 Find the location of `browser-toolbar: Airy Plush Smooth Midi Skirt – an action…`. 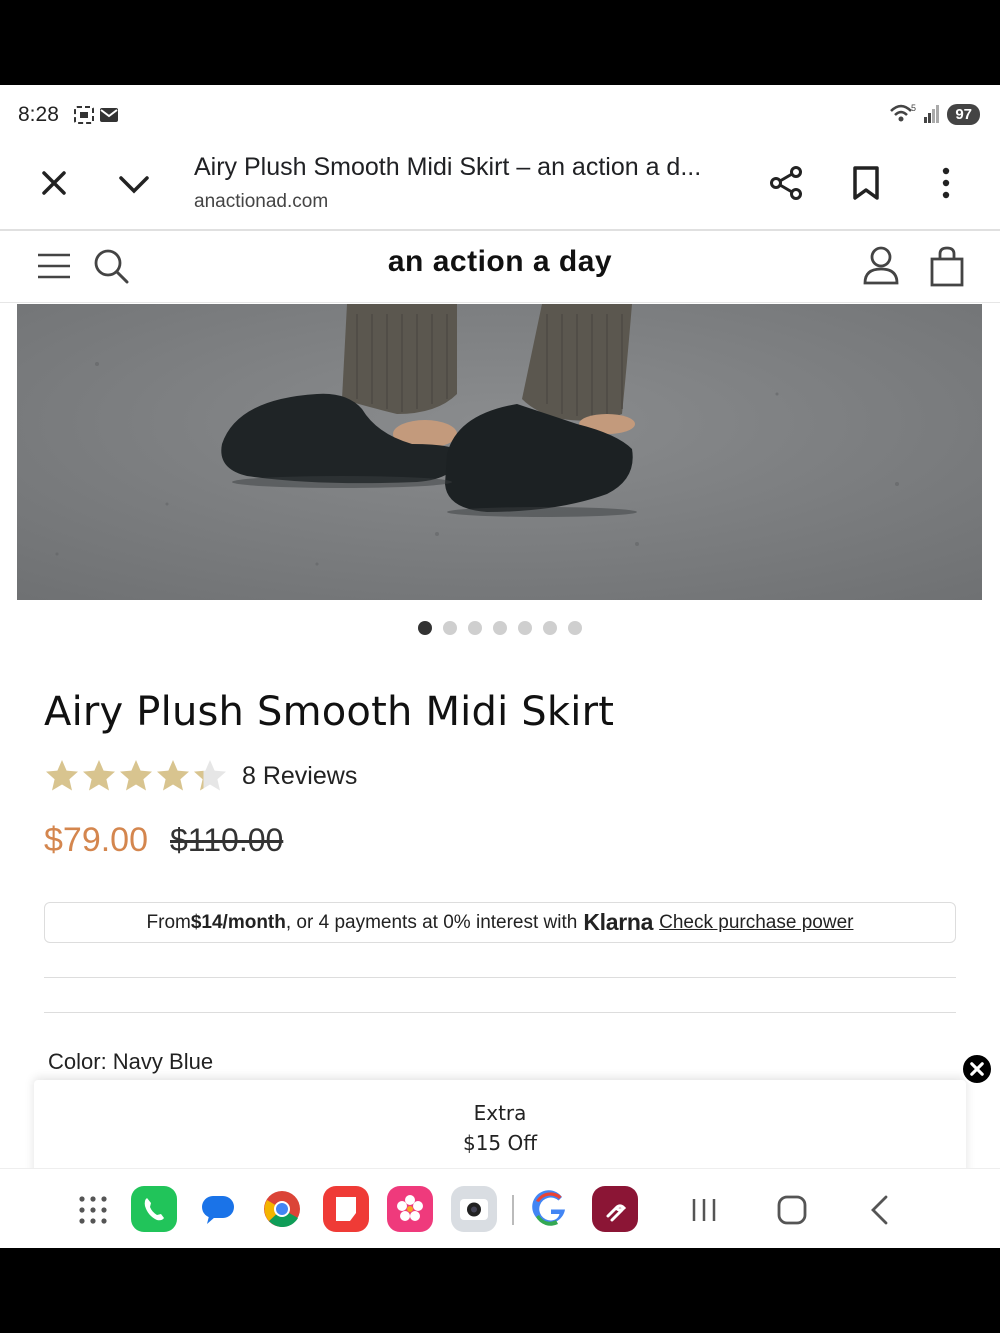

browser-toolbar: Airy Plush Smooth Midi Skirt – an action… is located at coordinates (500, 188).